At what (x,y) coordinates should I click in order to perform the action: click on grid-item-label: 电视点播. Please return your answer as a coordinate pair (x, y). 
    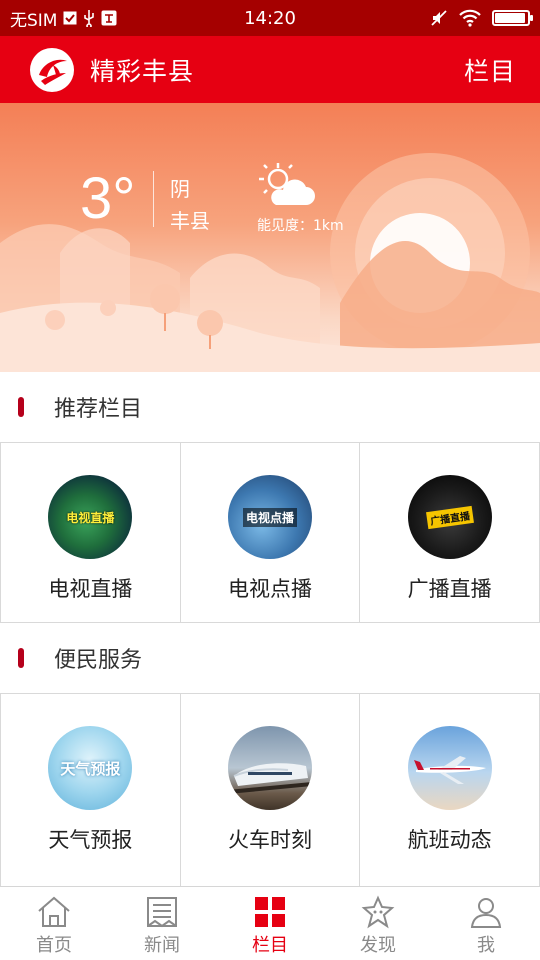
    Looking at the image, I should click on (270, 589).